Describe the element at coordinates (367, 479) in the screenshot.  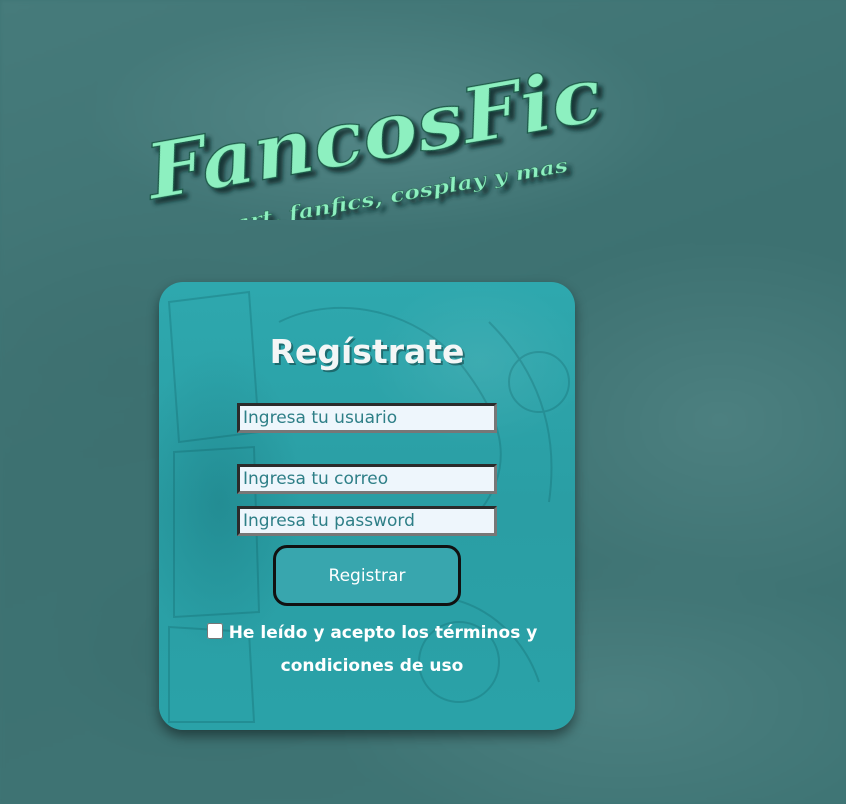
I see `email-input` at that location.